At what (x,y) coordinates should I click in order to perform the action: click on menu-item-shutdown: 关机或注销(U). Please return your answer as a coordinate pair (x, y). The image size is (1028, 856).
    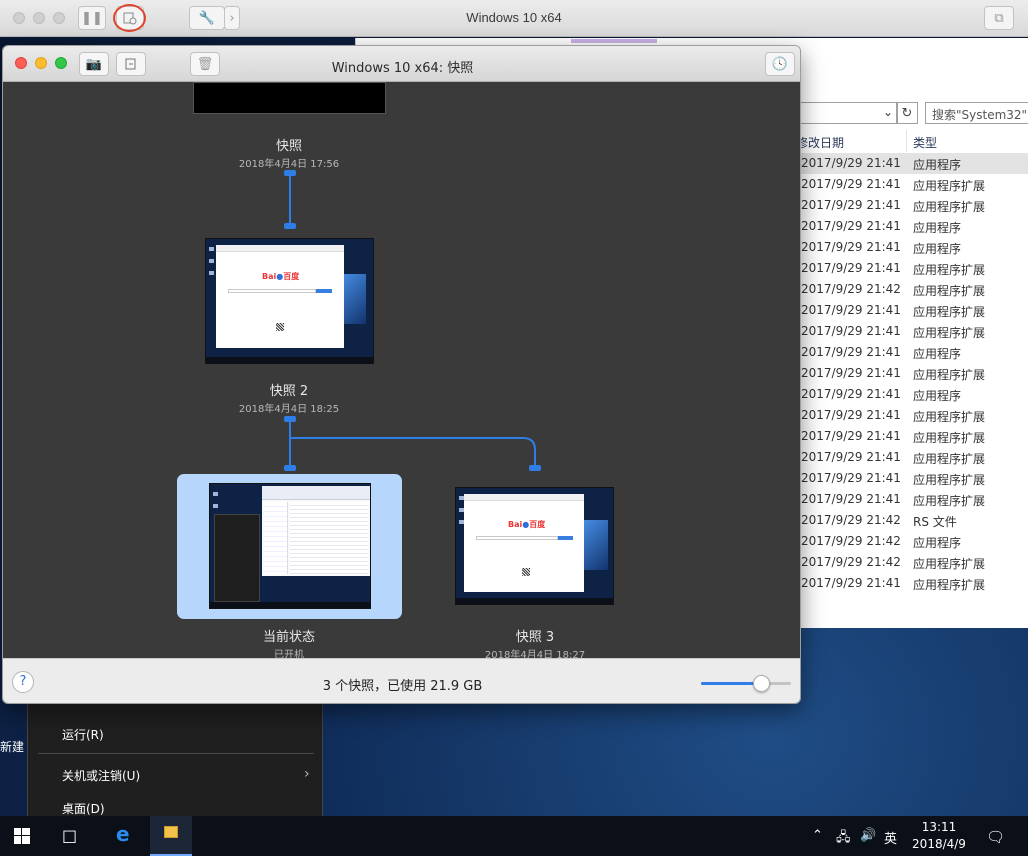
    Looking at the image, I should click on (101, 775).